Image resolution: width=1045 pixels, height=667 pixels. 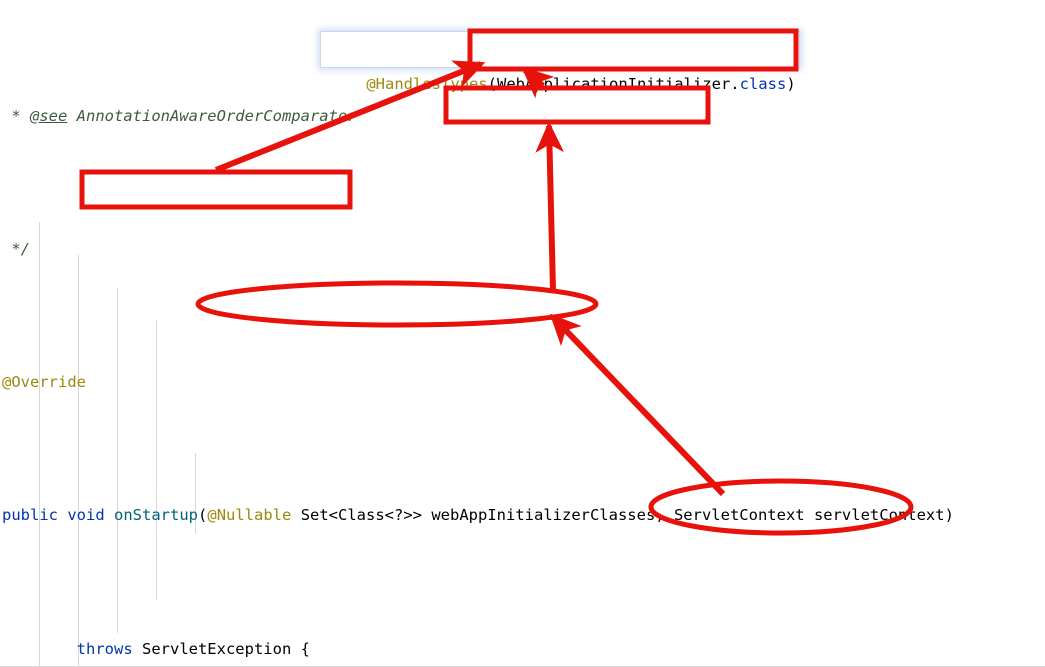 I want to click on code-line: @Override, so click(x=522, y=382).